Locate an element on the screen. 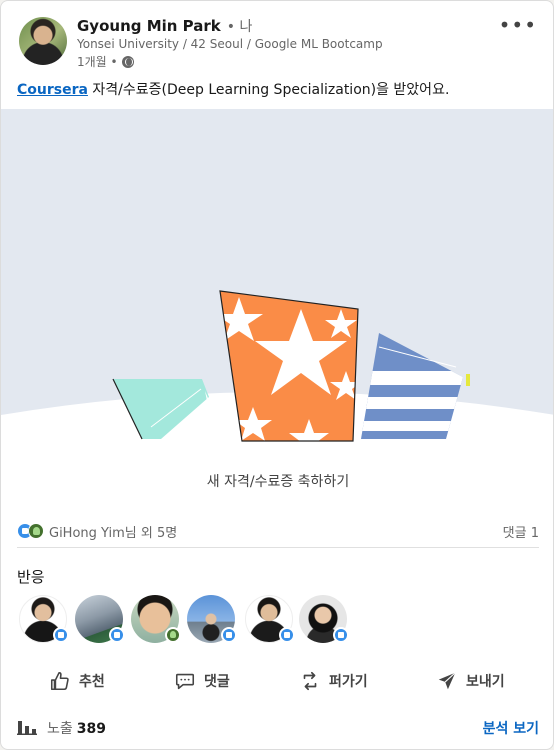 Image resolution: width=554 pixels, height=750 pixels. post-time-row: 1개월 • is located at coordinates (105, 61).